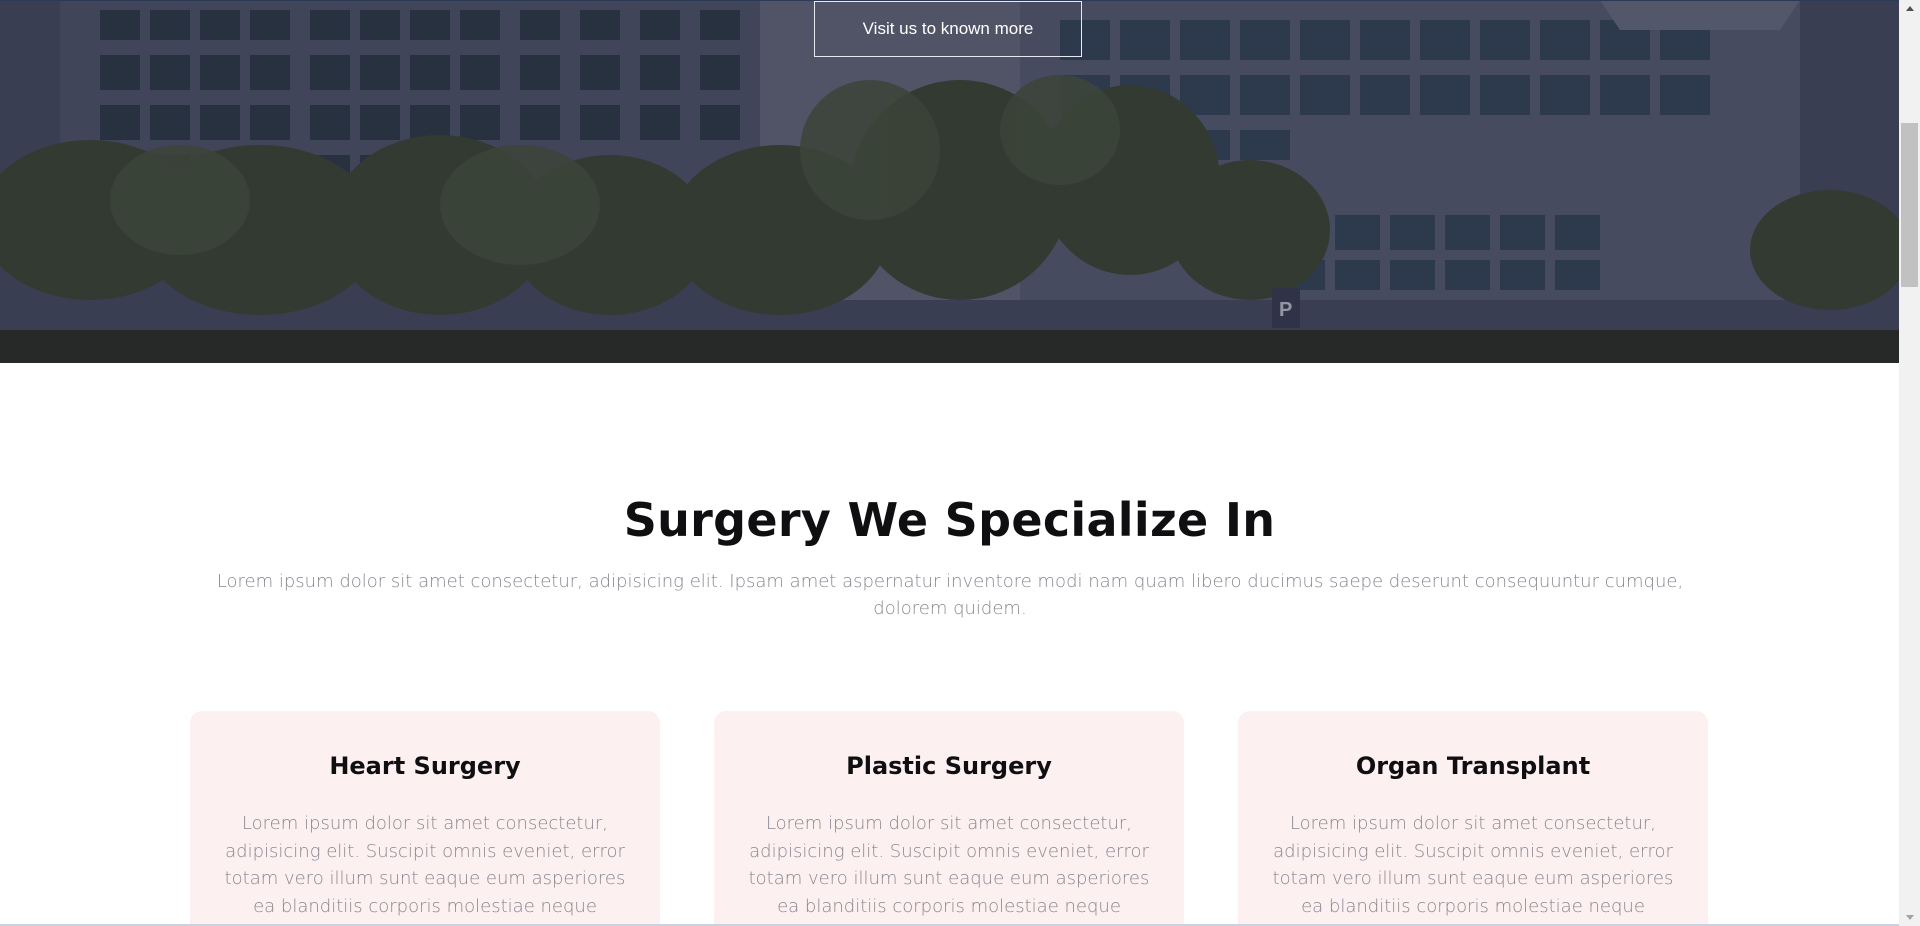 The width and height of the screenshot is (1920, 926). I want to click on visit-us-button: Visit us to known more, so click(948, 29).